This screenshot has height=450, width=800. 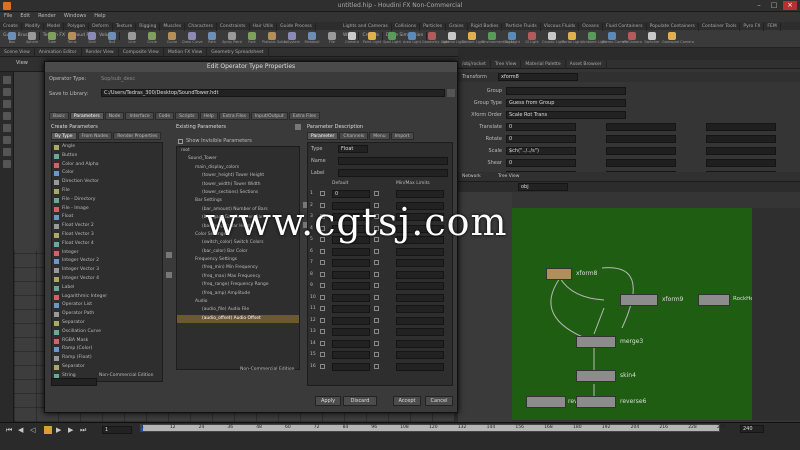 I want to click on create-params-subtab-2: Render Properties, so click(x=137, y=136).